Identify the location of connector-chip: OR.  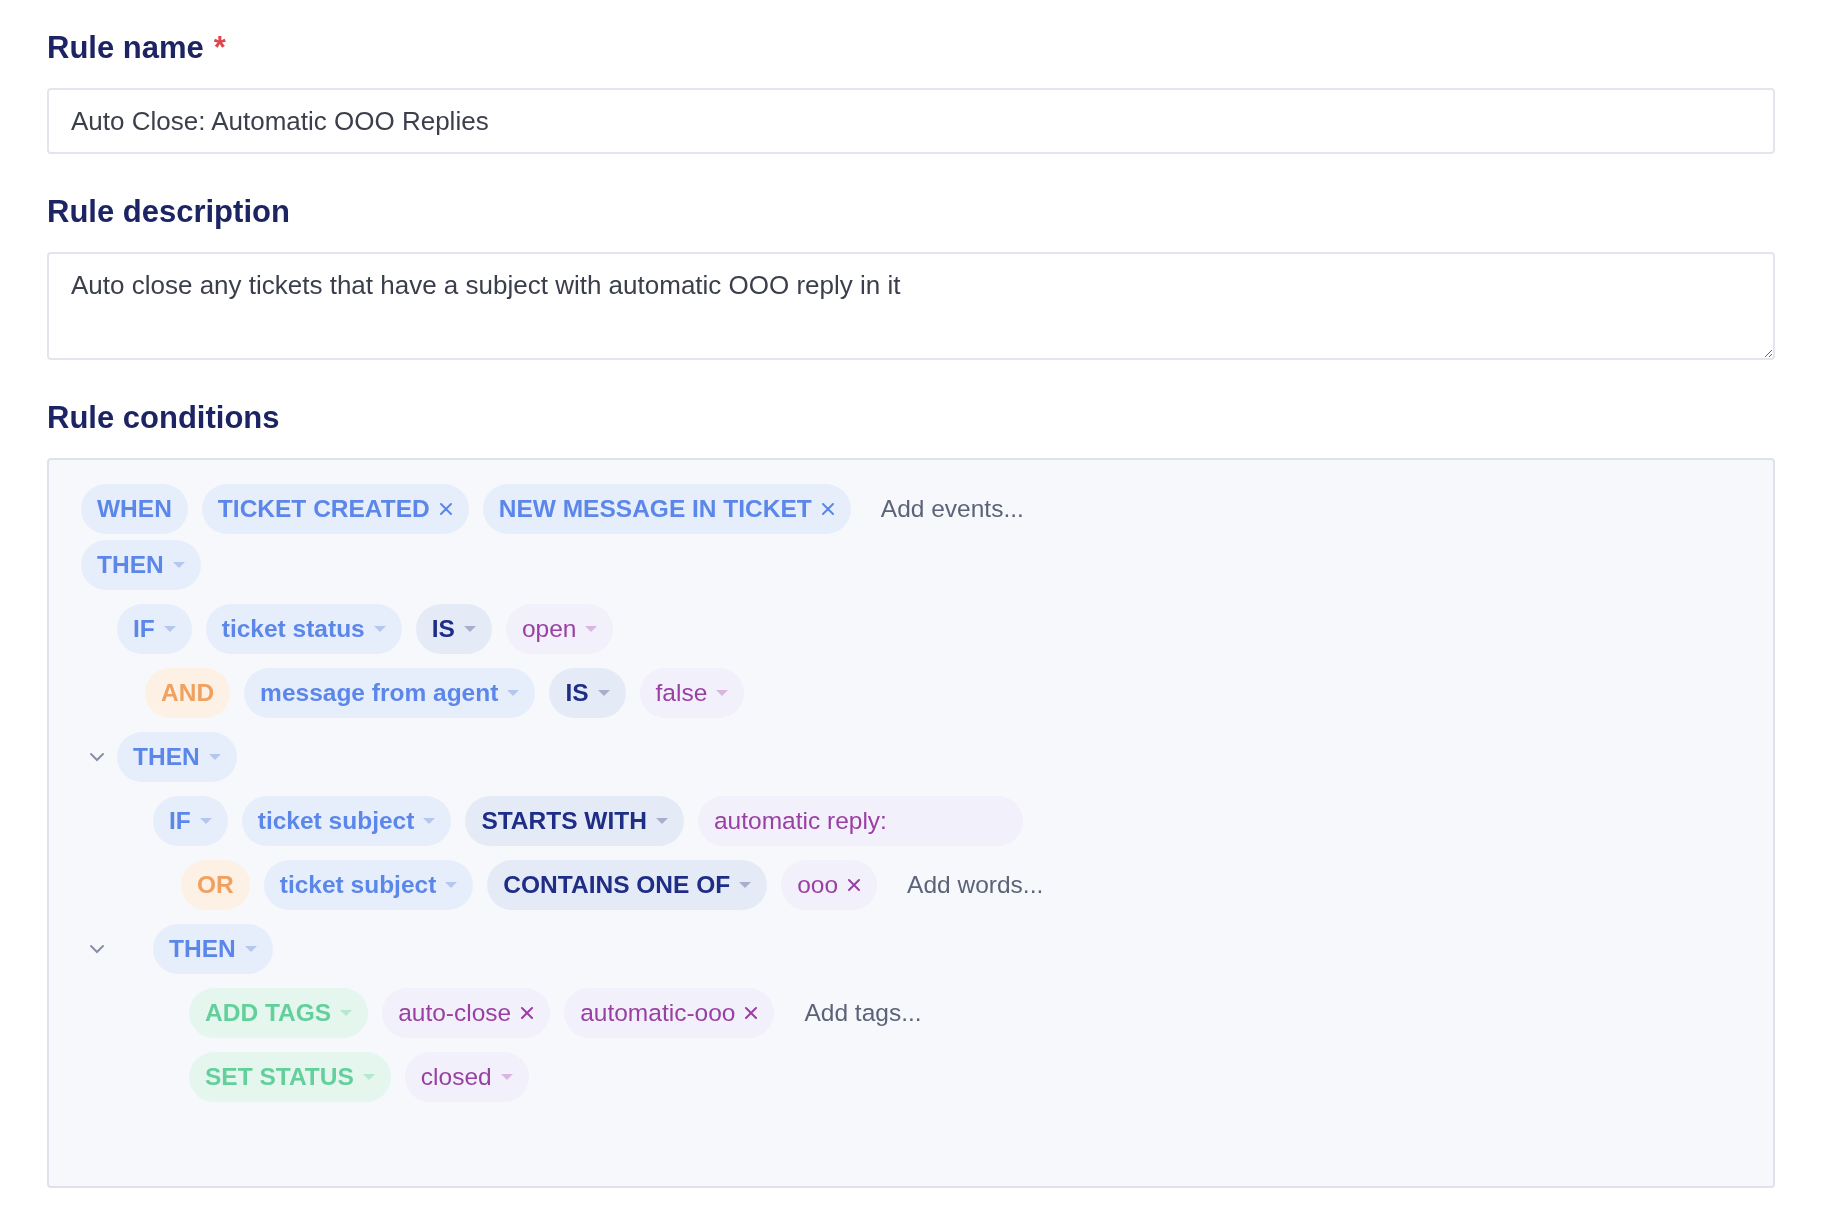
(215, 885).